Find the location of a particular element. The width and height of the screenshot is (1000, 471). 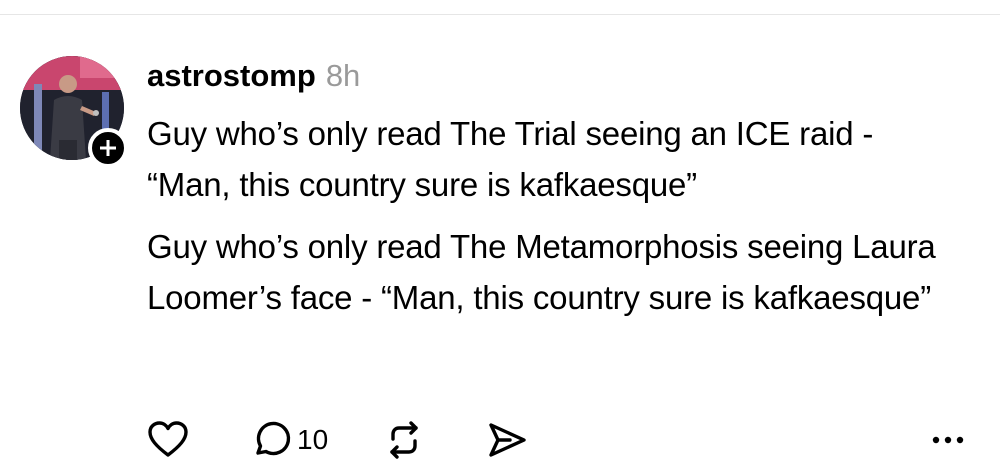

more-options-button is located at coordinates (948, 440).